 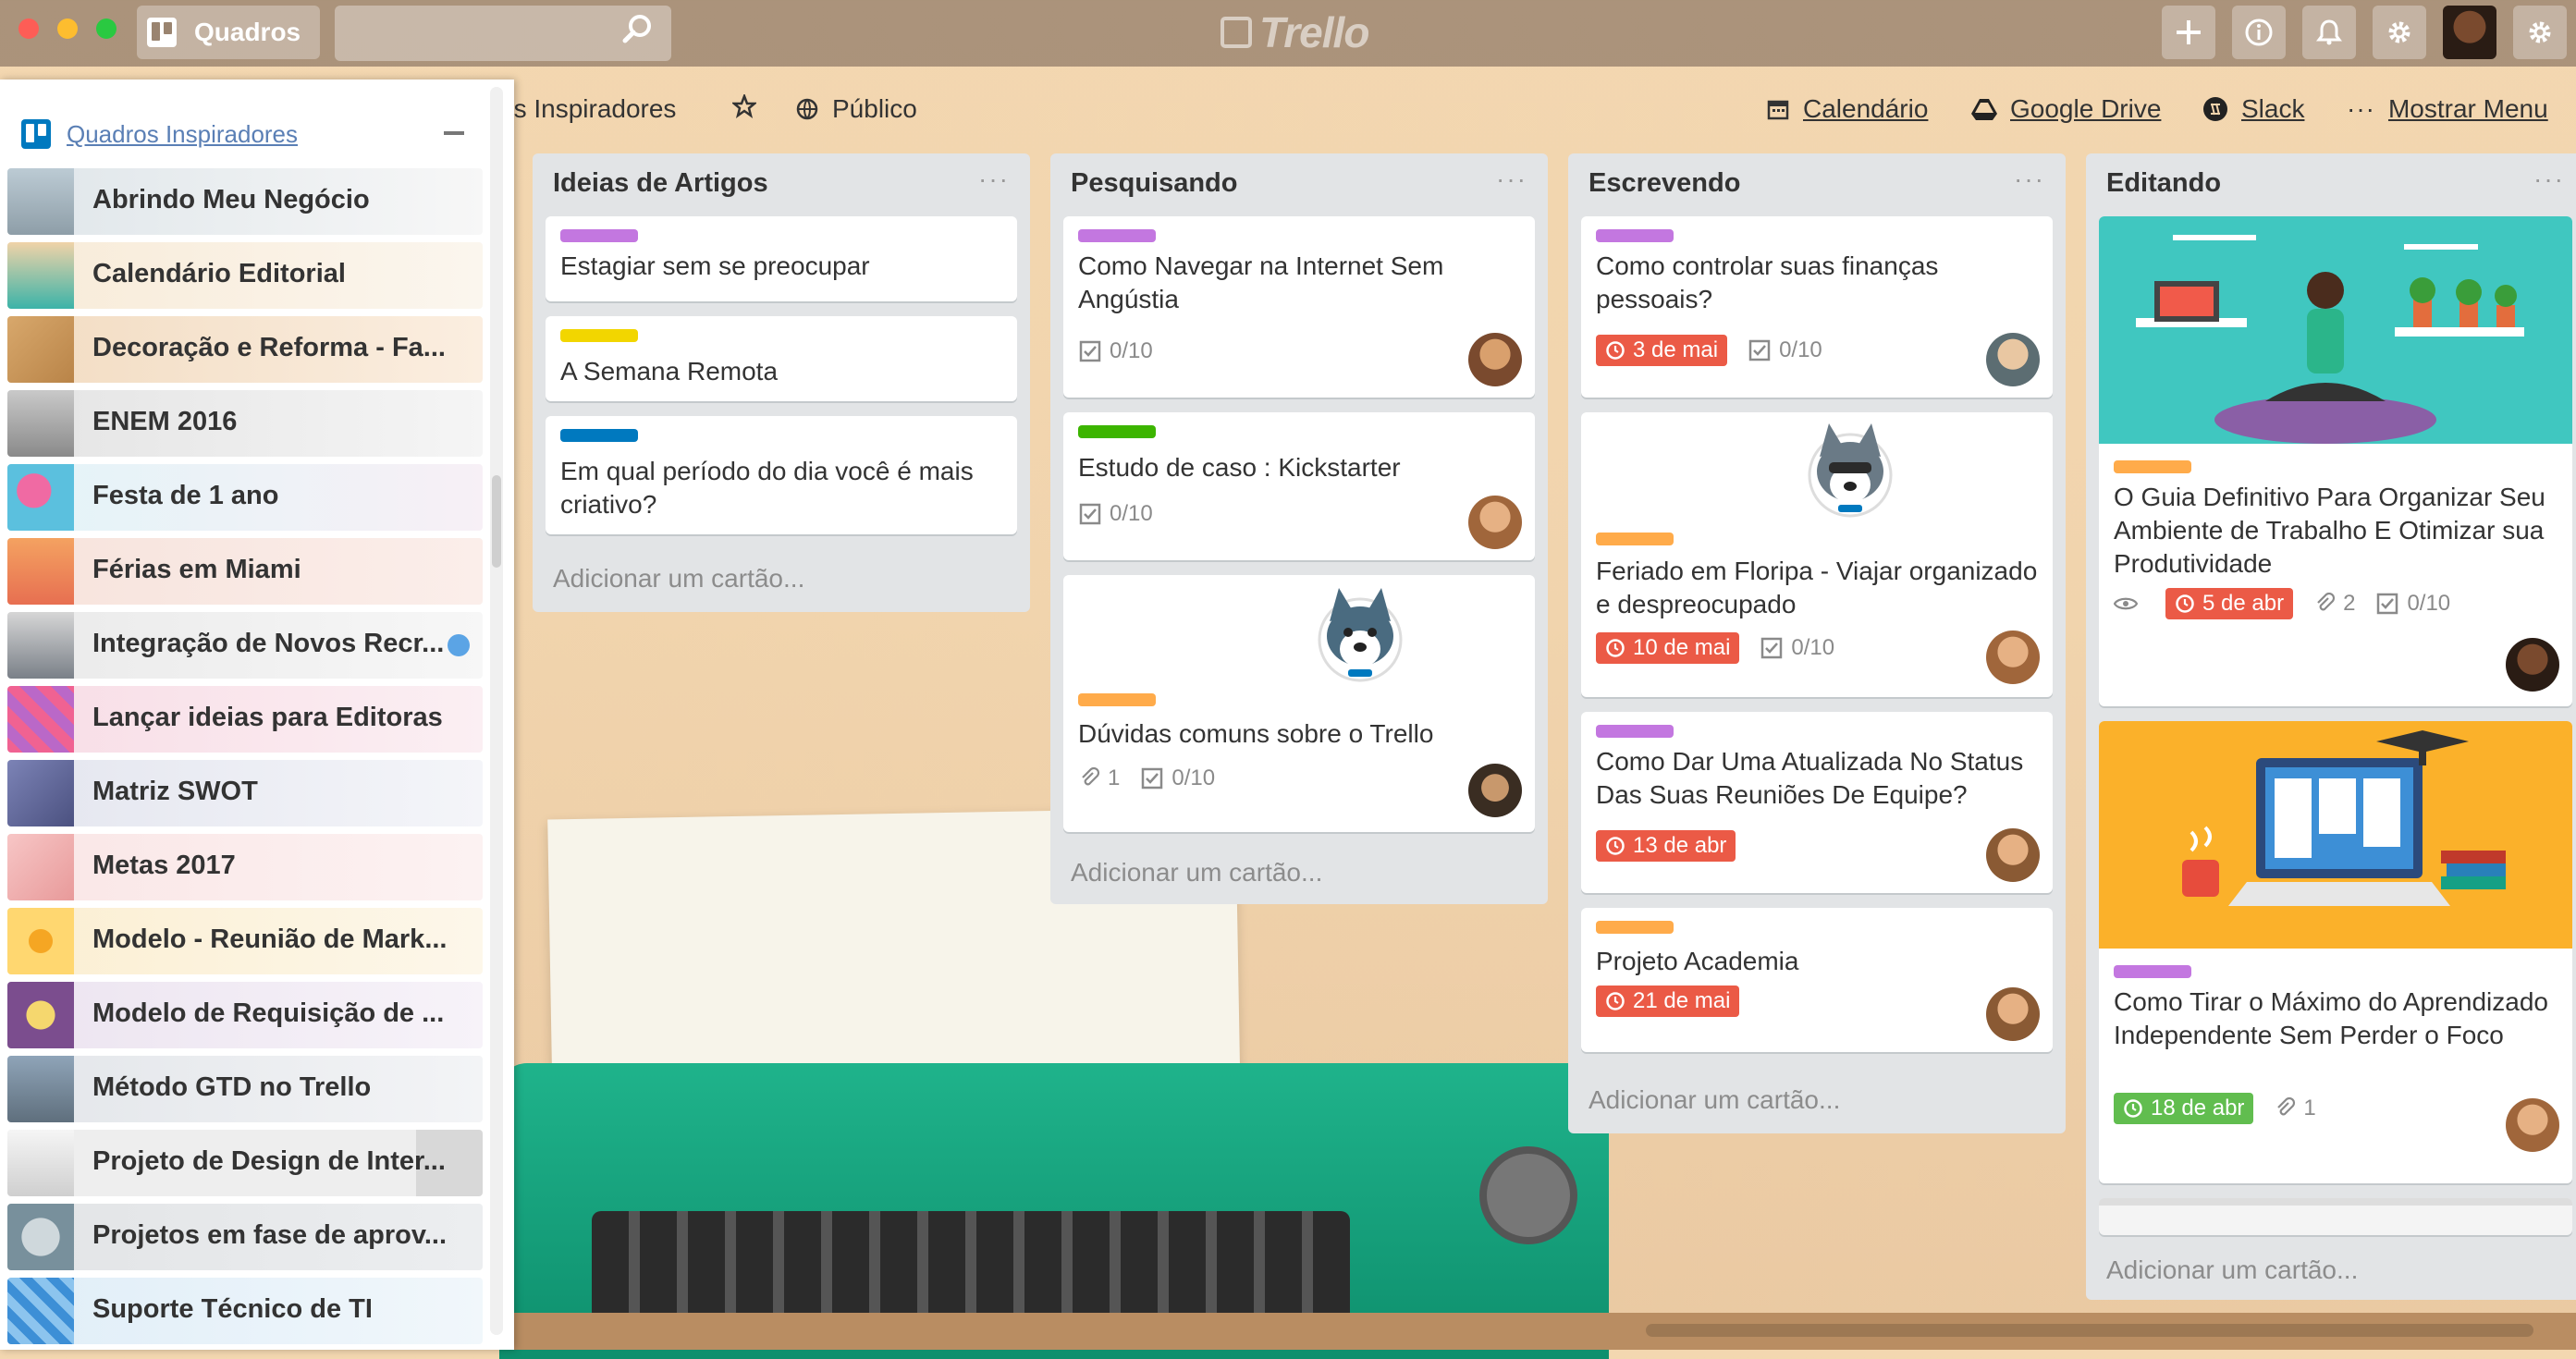 I want to click on calendar-powerup-label: Calendário, so click(x=1866, y=108).